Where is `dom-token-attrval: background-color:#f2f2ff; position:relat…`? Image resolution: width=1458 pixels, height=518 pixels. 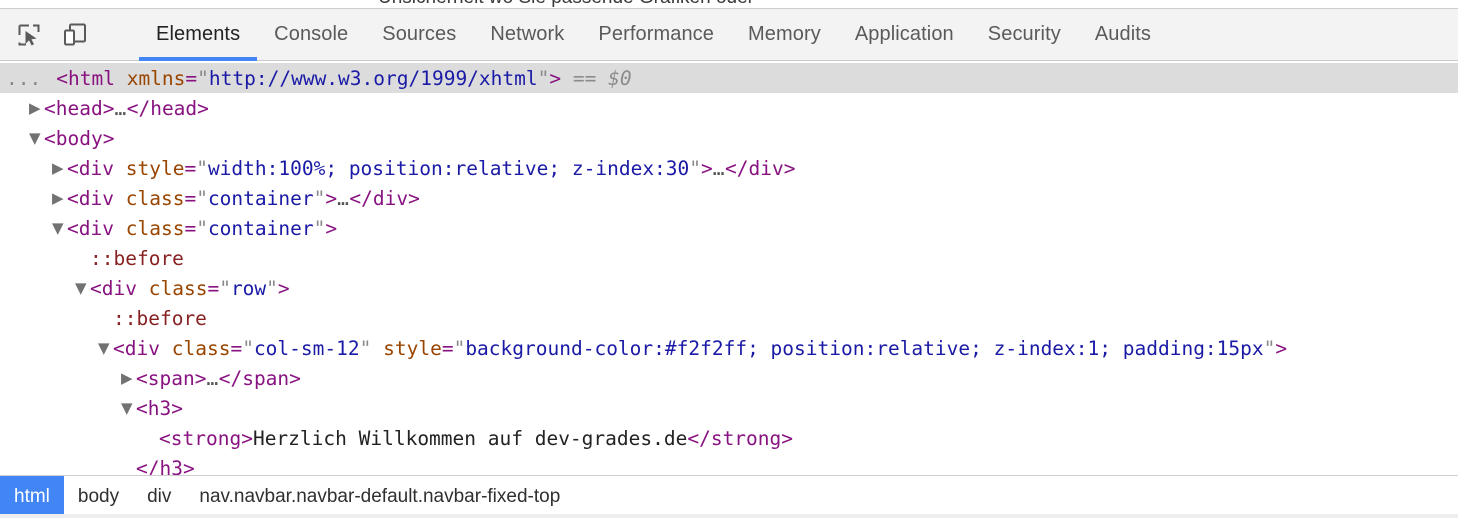 dom-token-attrval: background-color:#f2f2ff; position:relat… is located at coordinates (864, 348).